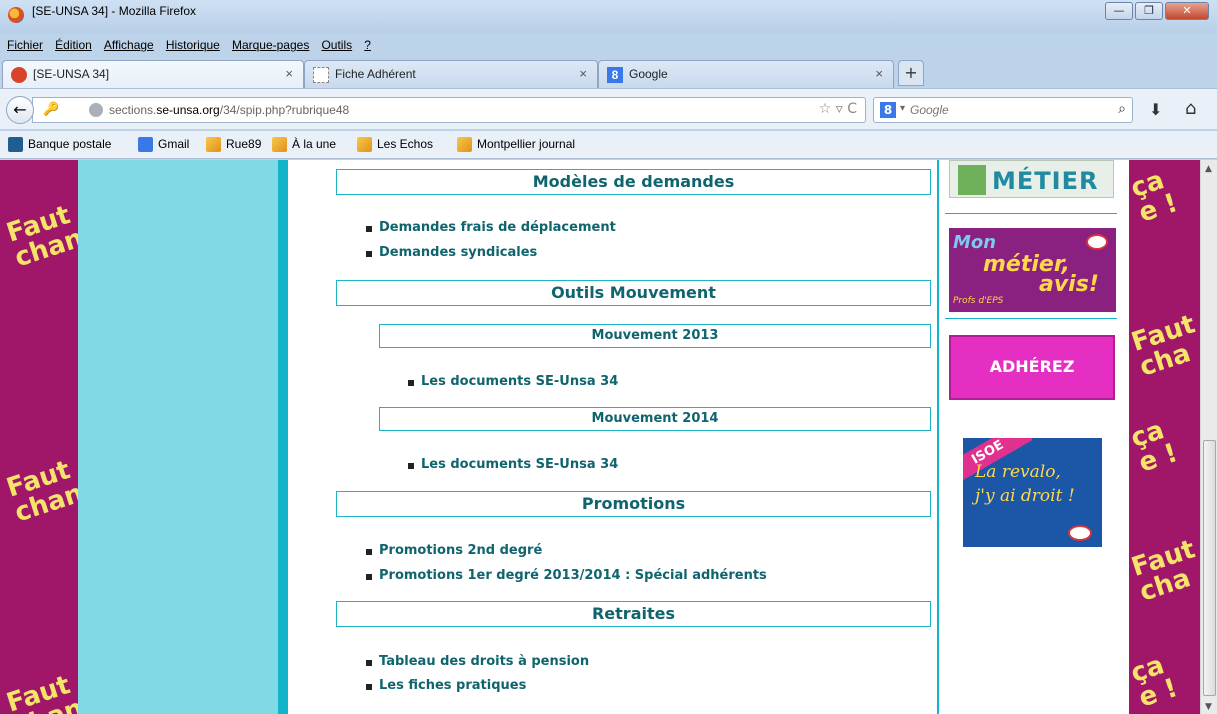 This screenshot has width=1217, height=714. What do you see at coordinates (451, 252) in the screenshot?
I see `link-demandes-syndicales: Demandes syndicales` at bounding box center [451, 252].